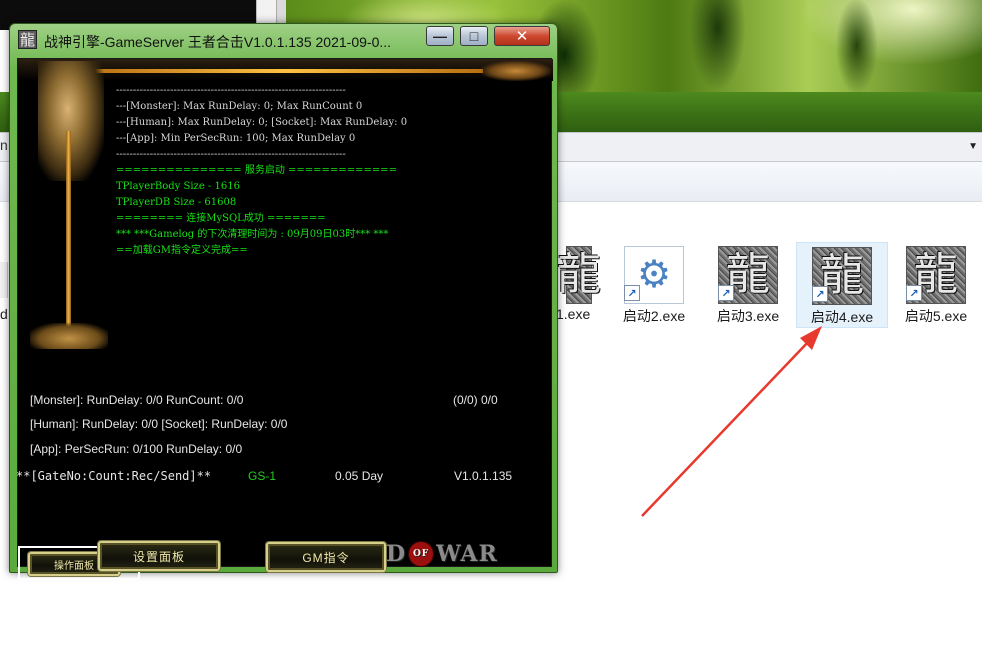  I want to click on minimize-icon: —, so click(440, 36).